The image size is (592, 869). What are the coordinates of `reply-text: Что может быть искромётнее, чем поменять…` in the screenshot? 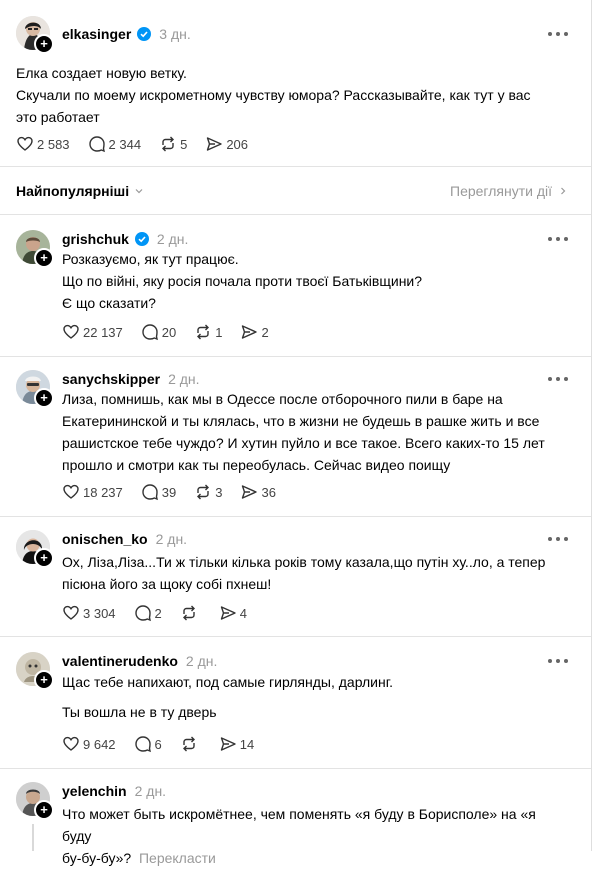 It's located at (299, 836).